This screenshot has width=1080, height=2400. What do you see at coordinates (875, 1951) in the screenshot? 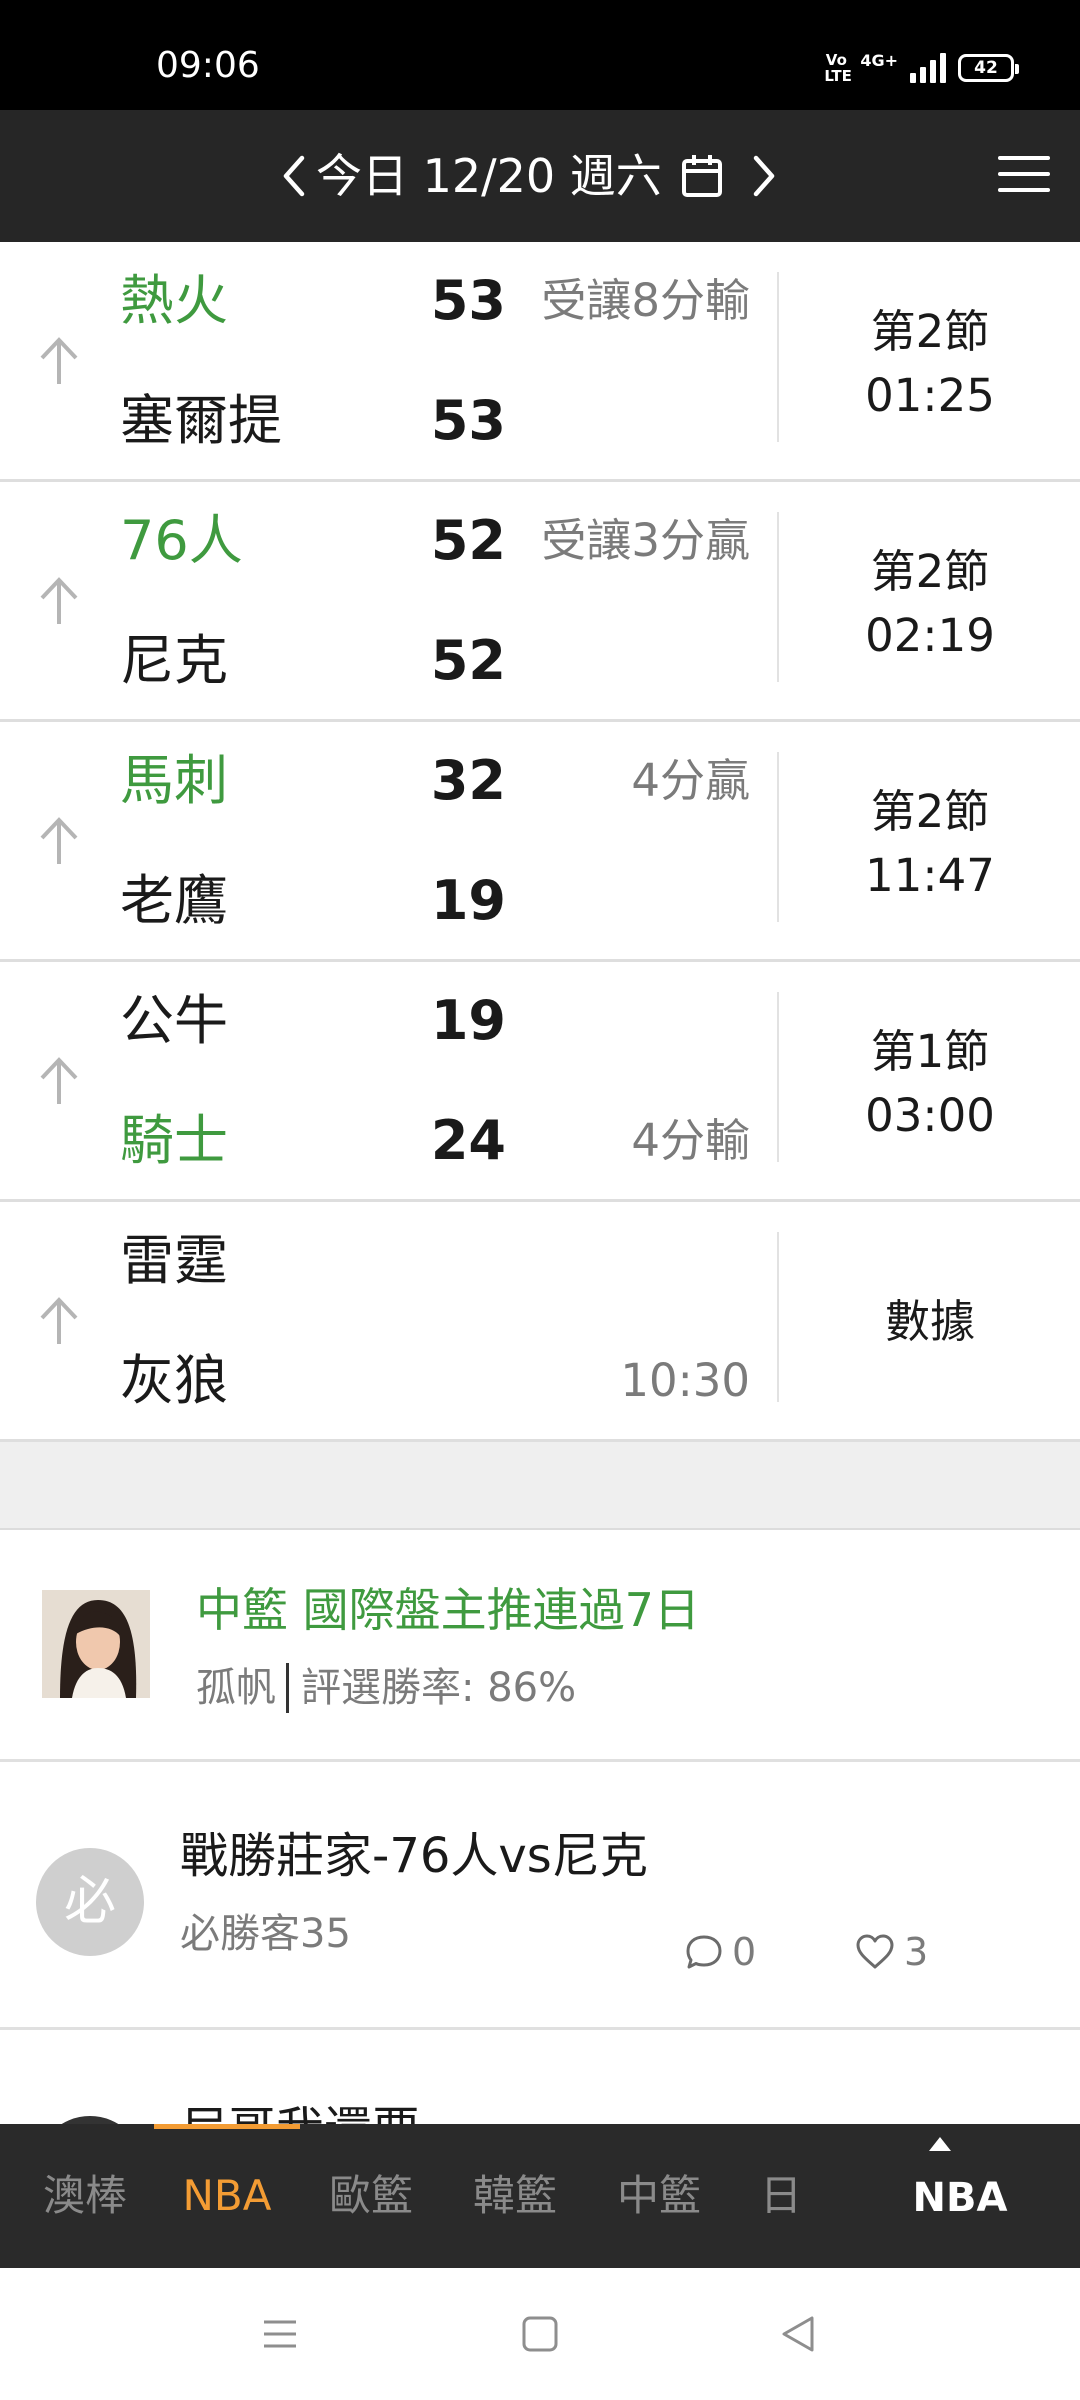
I see `heart-icon` at bounding box center [875, 1951].